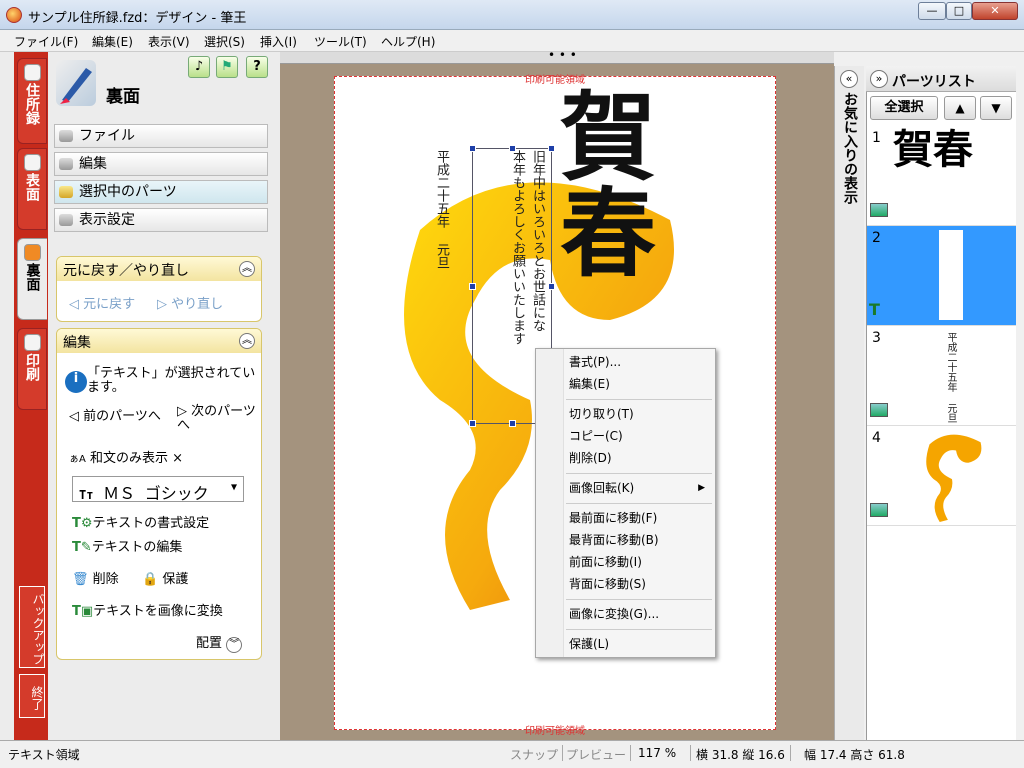 Image resolution: width=1024 pixels, height=768 pixels. What do you see at coordinates (46, 41) in the screenshot?
I see `menu-file: ファイル(F)` at bounding box center [46, 41].